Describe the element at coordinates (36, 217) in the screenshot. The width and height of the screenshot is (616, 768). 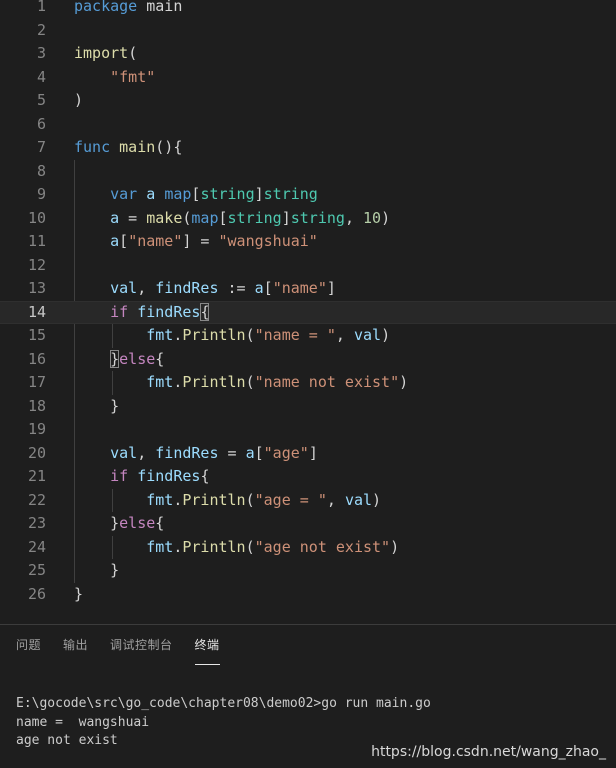
I see `line-number: 10` at that location.